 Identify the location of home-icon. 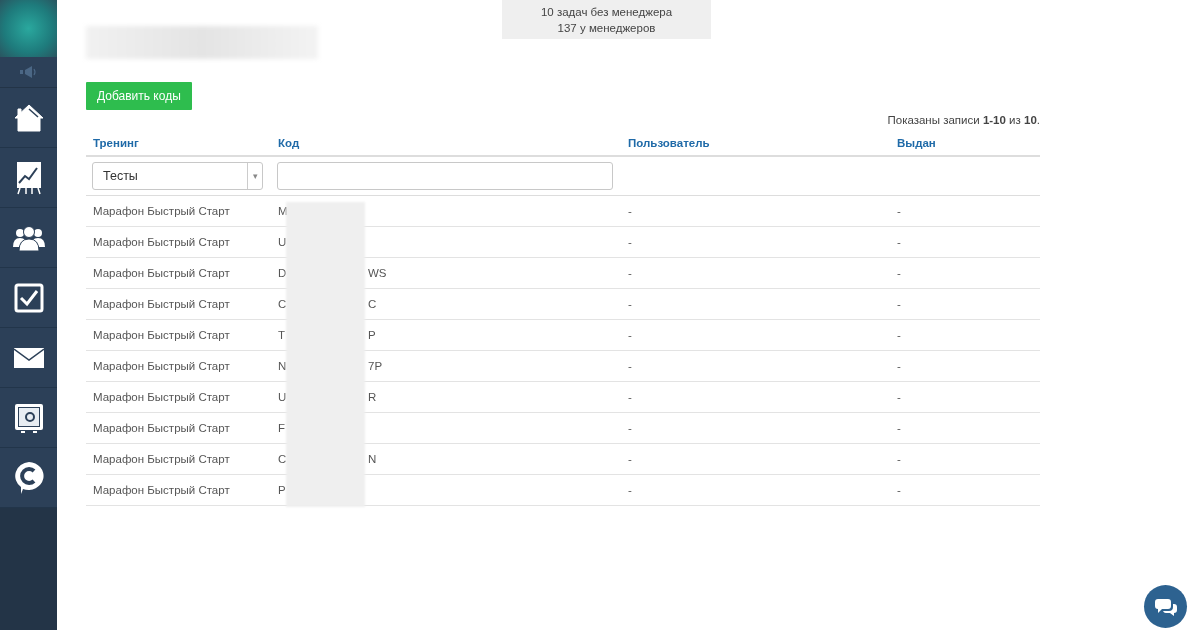
(28, 117).